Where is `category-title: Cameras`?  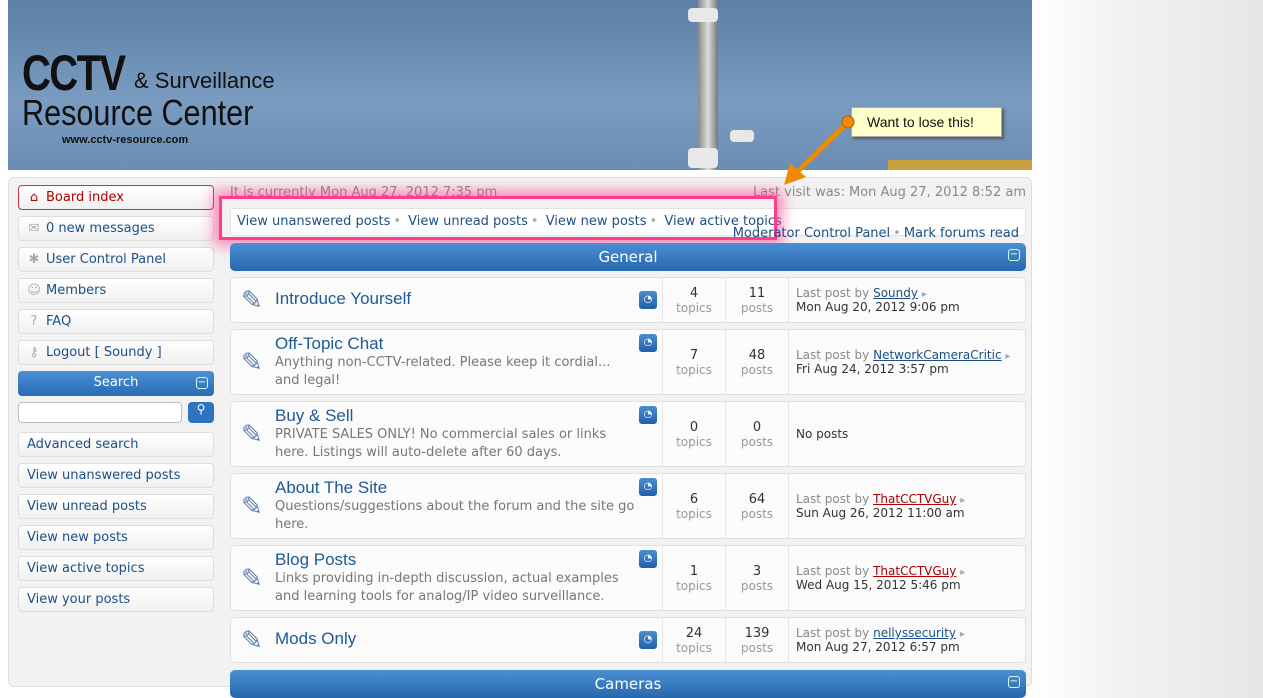
category-title: Cameras is located at coordinates (628, 684).